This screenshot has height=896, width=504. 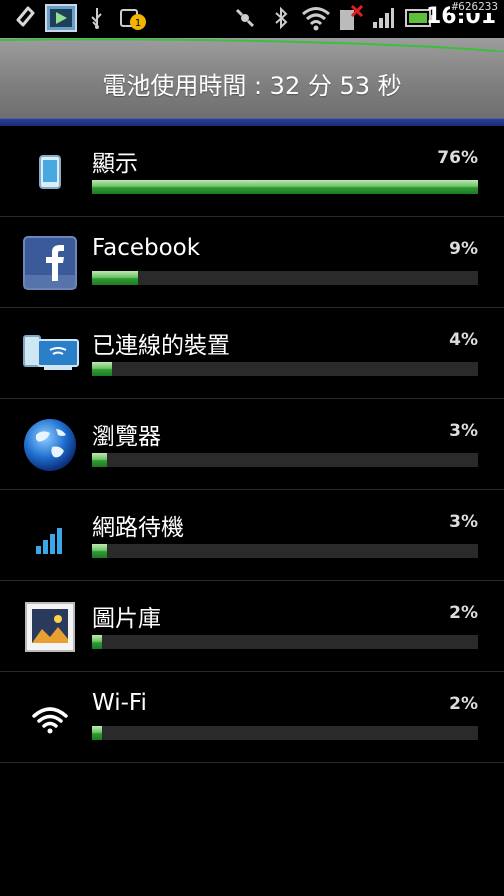 I want to click on satellite-icon, so click(x=245, y=18).